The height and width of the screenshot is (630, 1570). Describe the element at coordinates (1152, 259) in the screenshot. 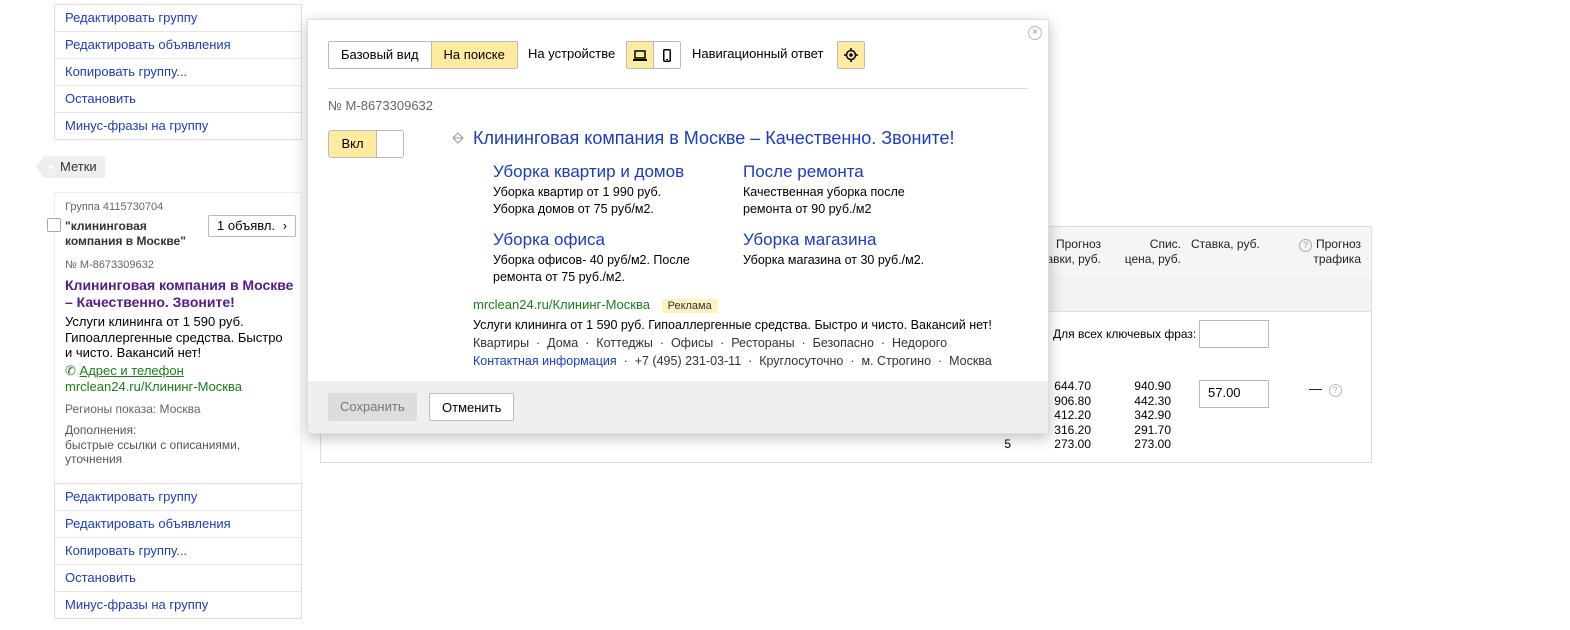

I see `col-list-l2: цена, руб.` at that location.